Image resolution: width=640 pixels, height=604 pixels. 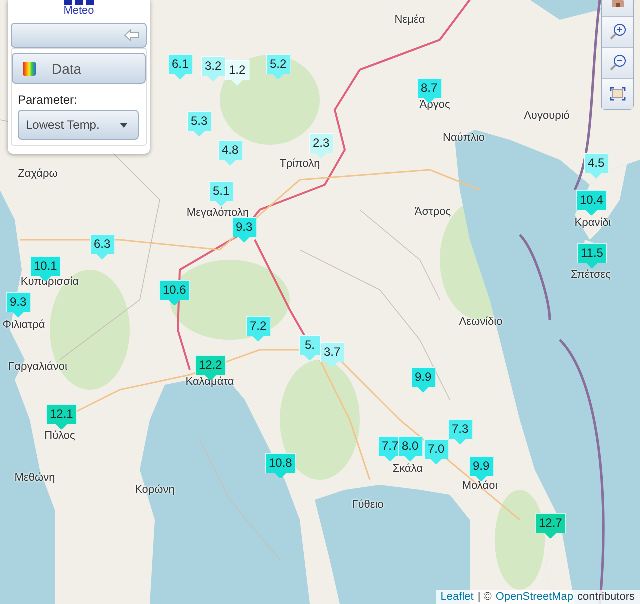 What do you see at coordinates (464, 138) in the screenshot?
I see `place-label: Ναύπλιο` at bounding box center [464, 138].